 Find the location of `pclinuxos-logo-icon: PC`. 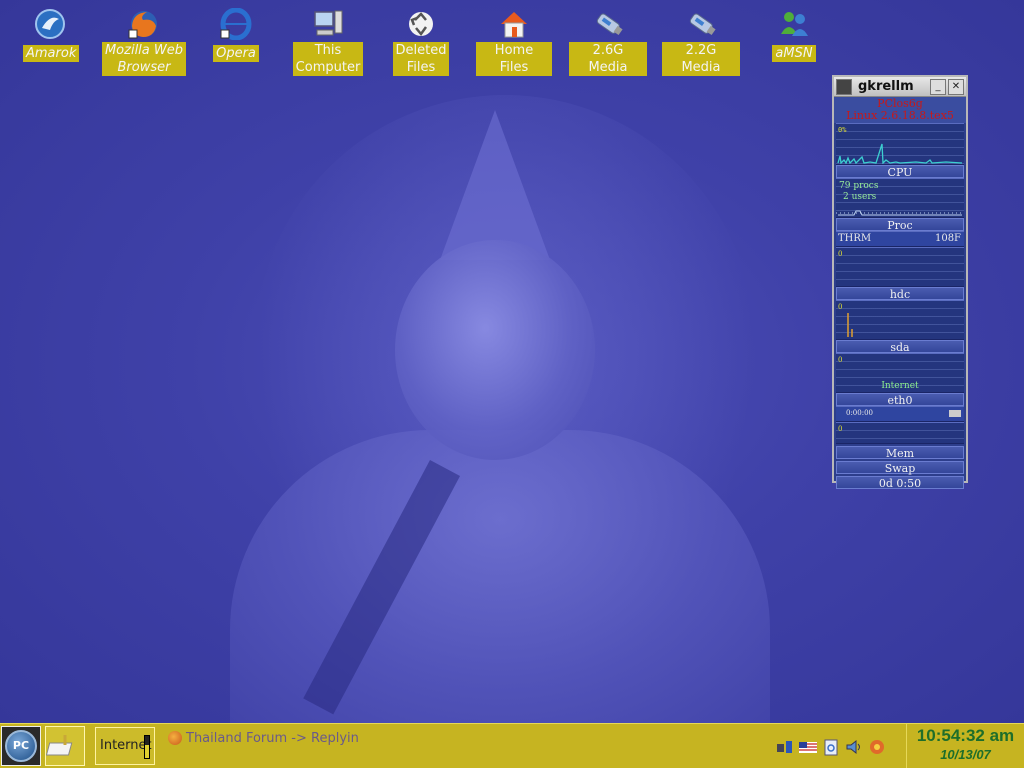

pclinuxos-logo-icon: PC is located at coordinates (21, 746).